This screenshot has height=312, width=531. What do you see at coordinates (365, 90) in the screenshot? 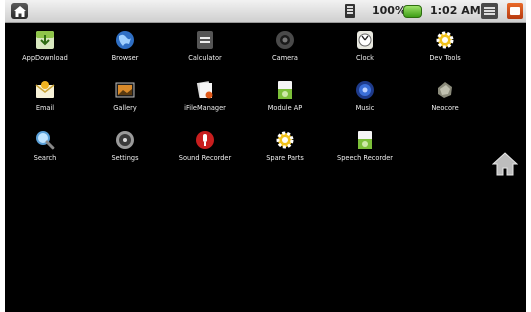
I see `speaker-icon` at bounding box center [365, 90].